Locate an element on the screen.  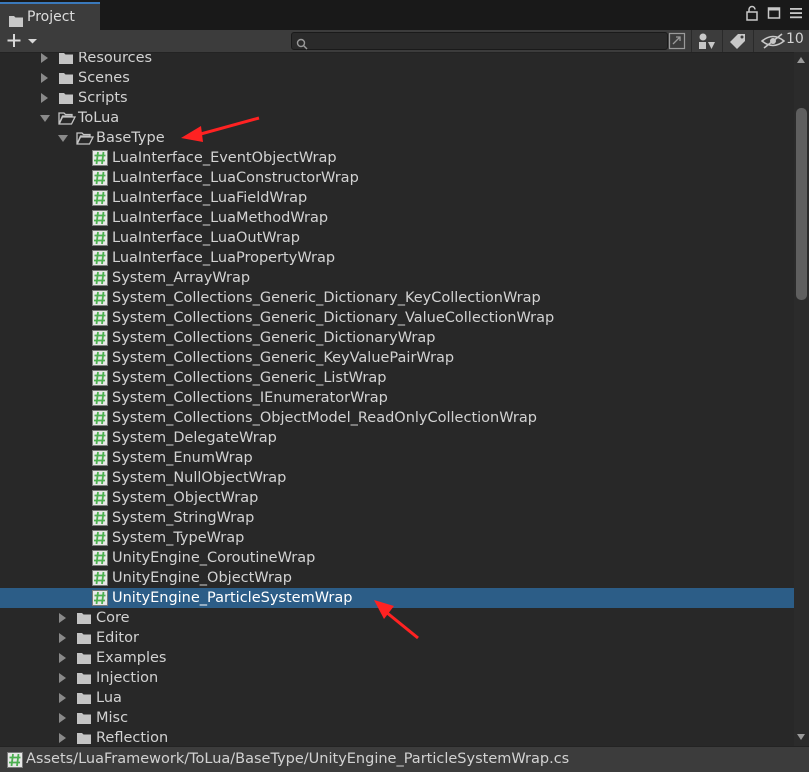
tree-folder-misc: Misc is located at coordinates (397, 718).